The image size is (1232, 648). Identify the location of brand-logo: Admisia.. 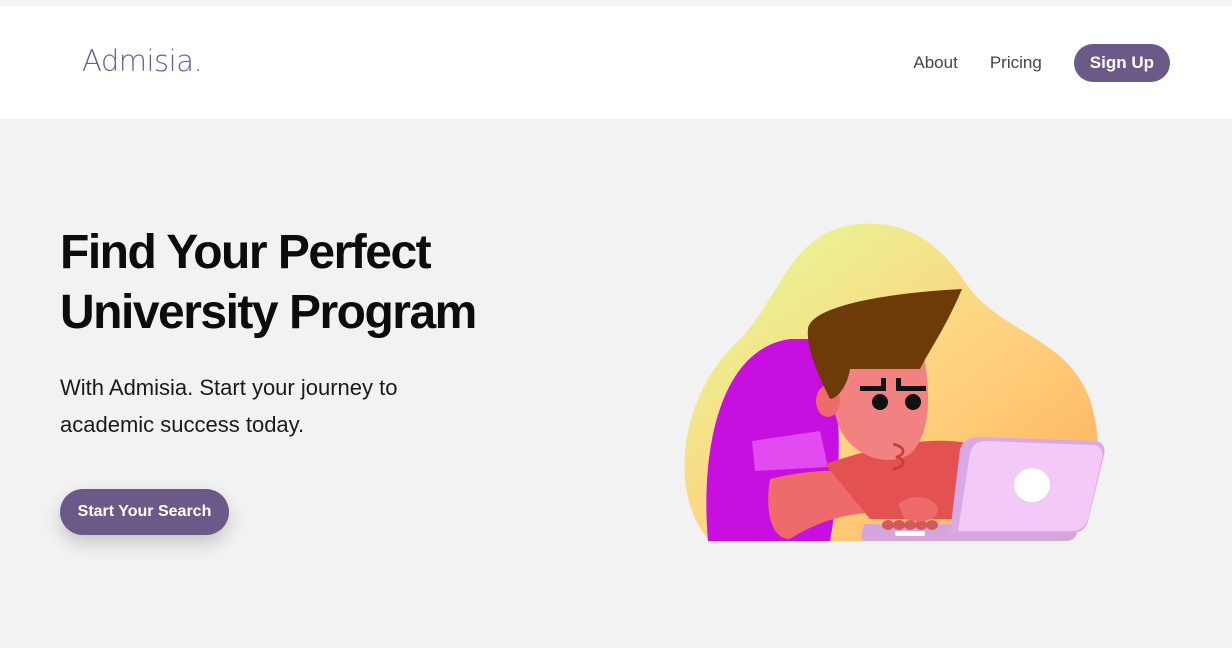
(142, 61).